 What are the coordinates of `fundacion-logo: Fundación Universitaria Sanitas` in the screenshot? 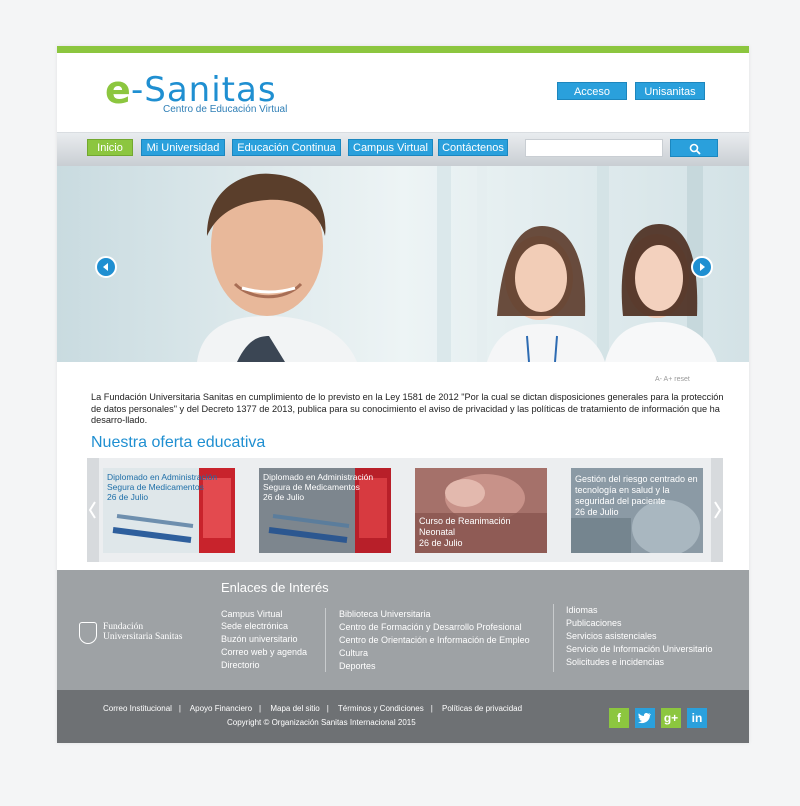 It's located at (139, 637).